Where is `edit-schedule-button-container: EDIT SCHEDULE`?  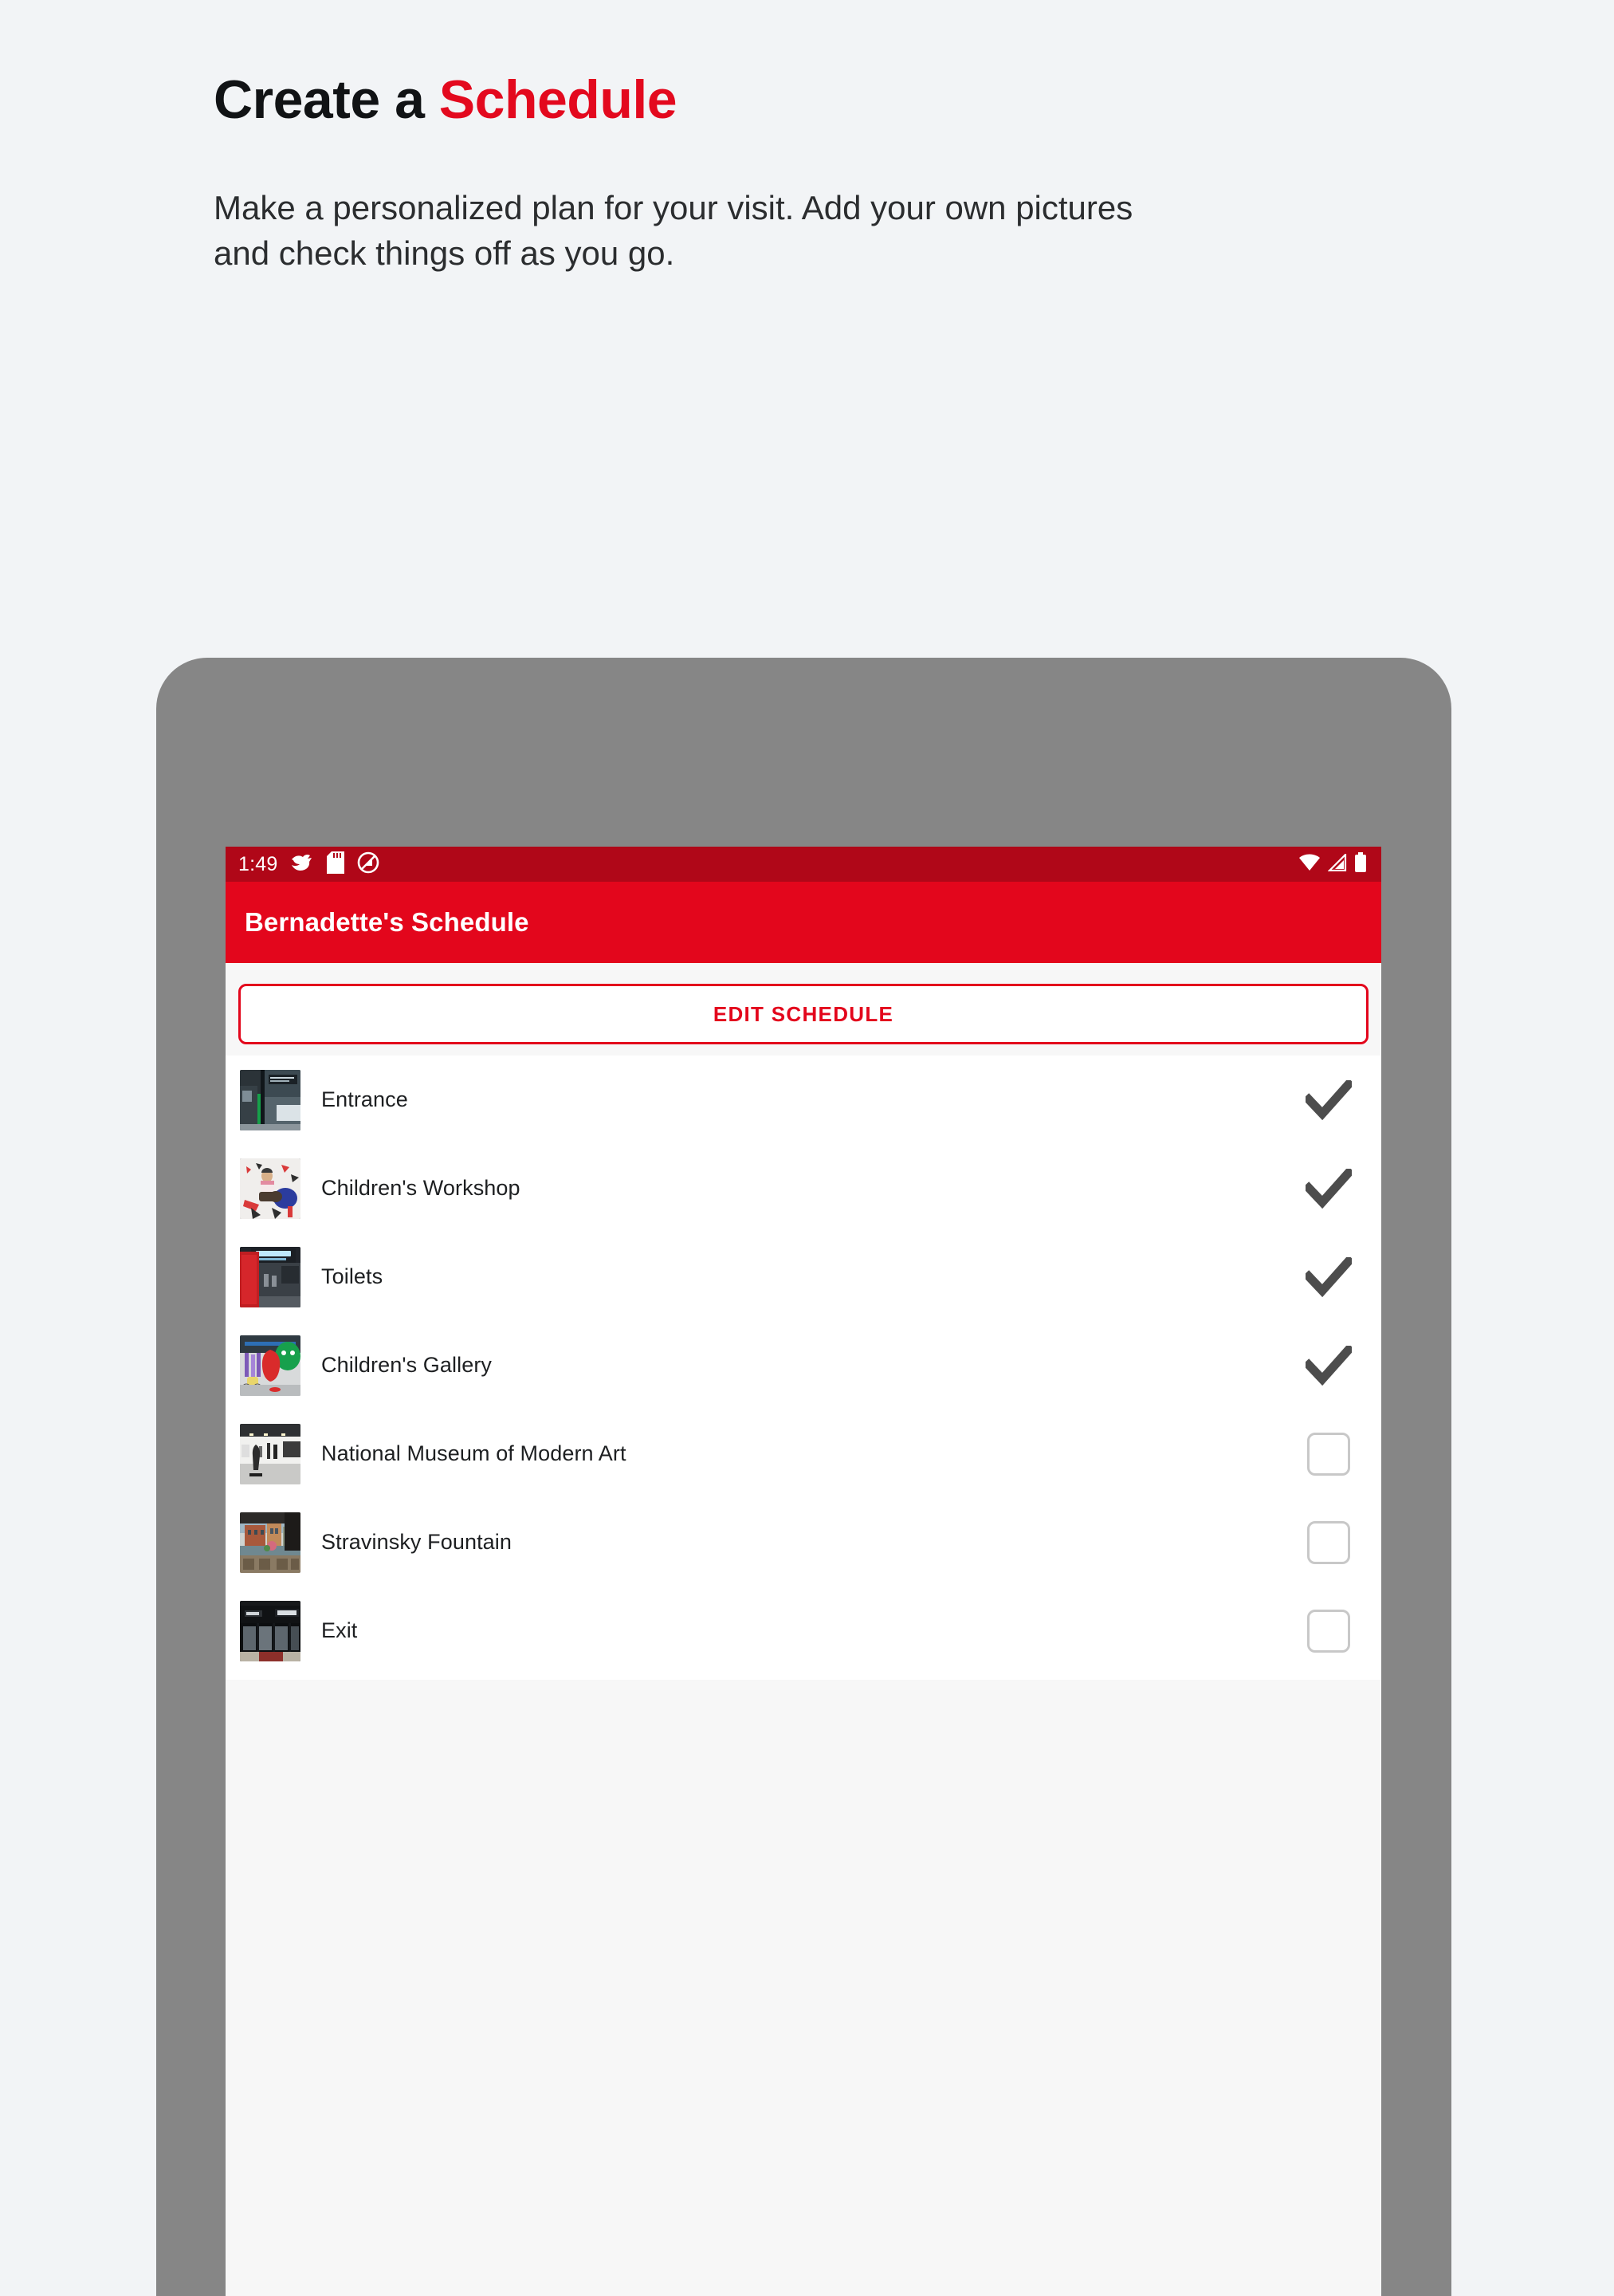 edit-schedule-button-container: EDIT SCHEDULE is located at coordinates (803, 1020).